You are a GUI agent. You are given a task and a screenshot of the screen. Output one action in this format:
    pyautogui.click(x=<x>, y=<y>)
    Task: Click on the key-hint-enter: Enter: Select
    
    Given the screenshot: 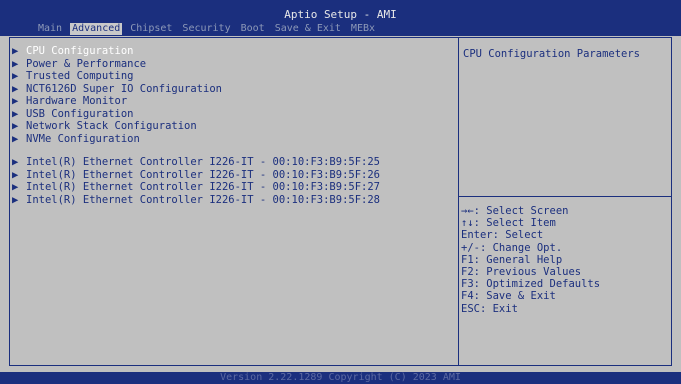 What is the action you would take?
    pyautogui.click(x=502, y=235)
    